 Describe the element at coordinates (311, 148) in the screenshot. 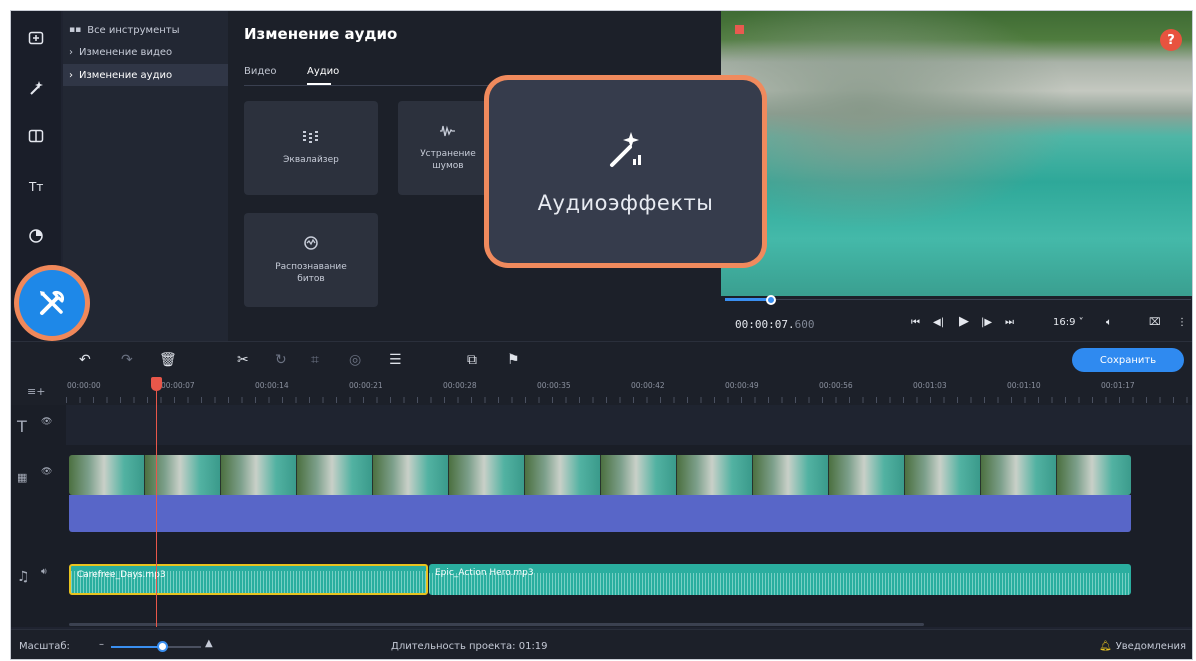

I see `equalizer-card: Эквалайзер` at that location.